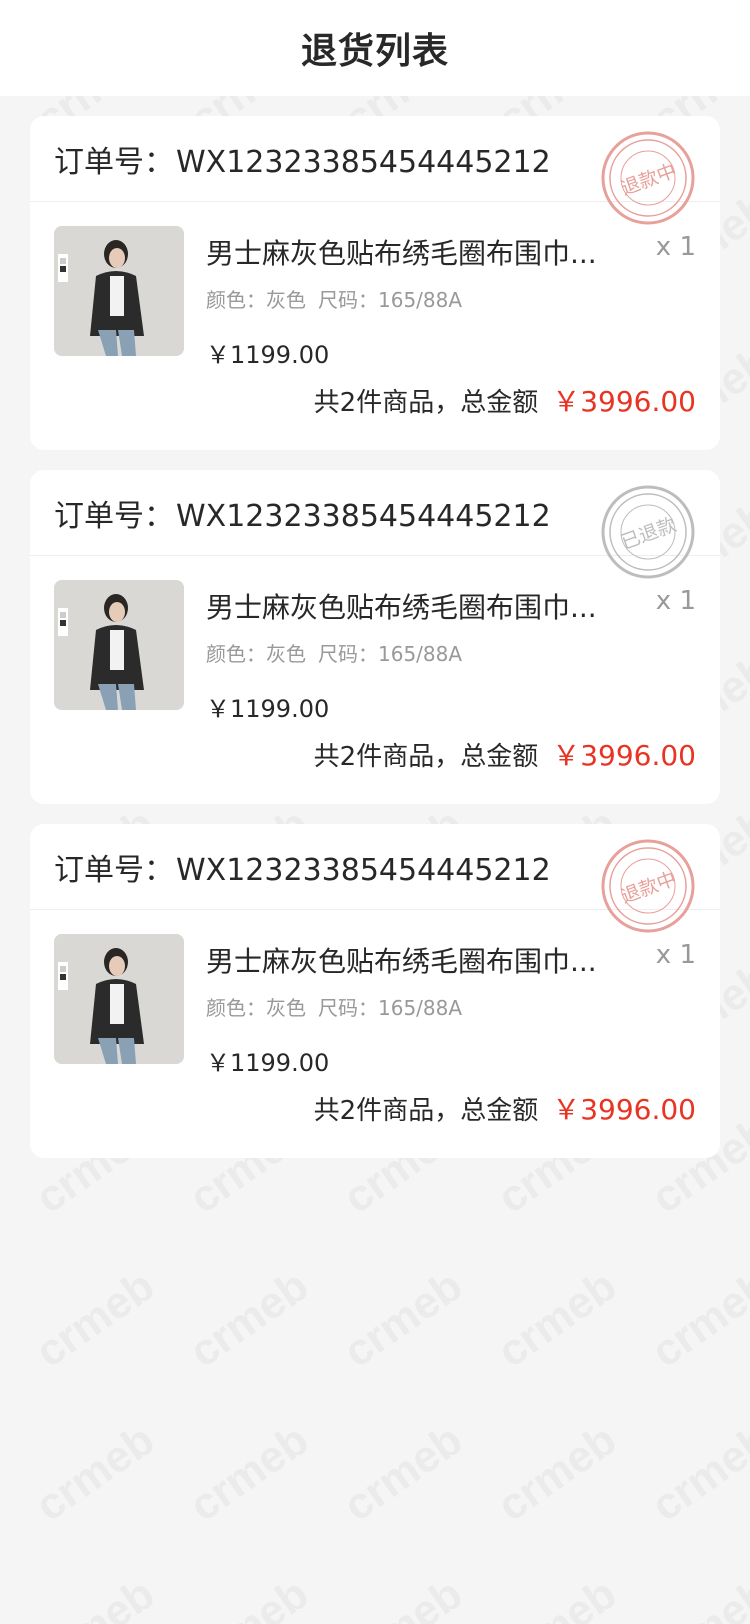 This screenshot has height=1624, width=750. What do you see at coordinates (648, 532) in the screenshot?
I see `refund-status-stamp: 已退款` at bounding box center [648, 532].